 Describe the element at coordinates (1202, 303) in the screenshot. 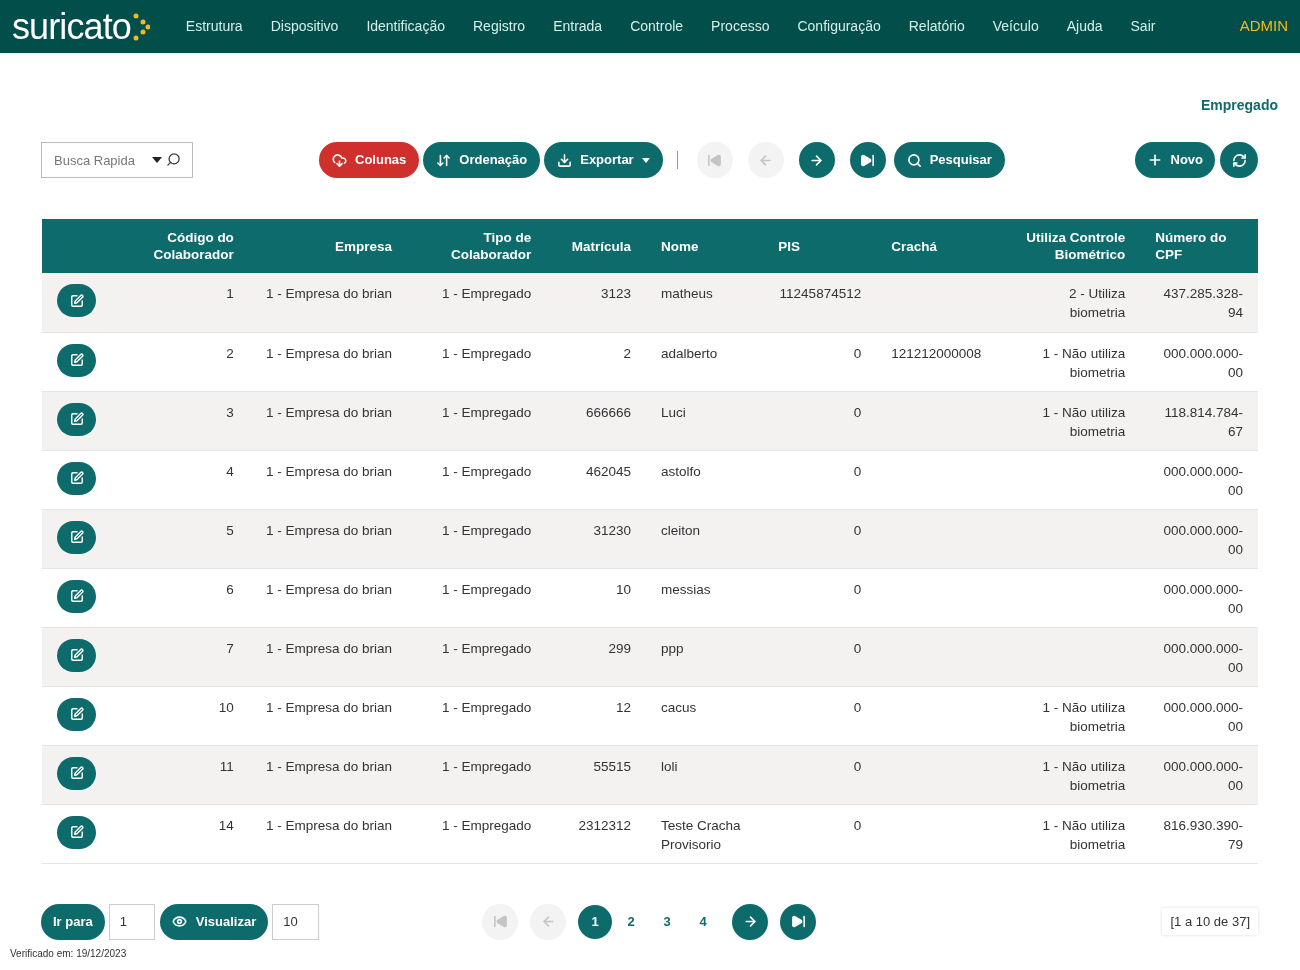

I see `table-cell-text: 437.285.328-94` at that location.